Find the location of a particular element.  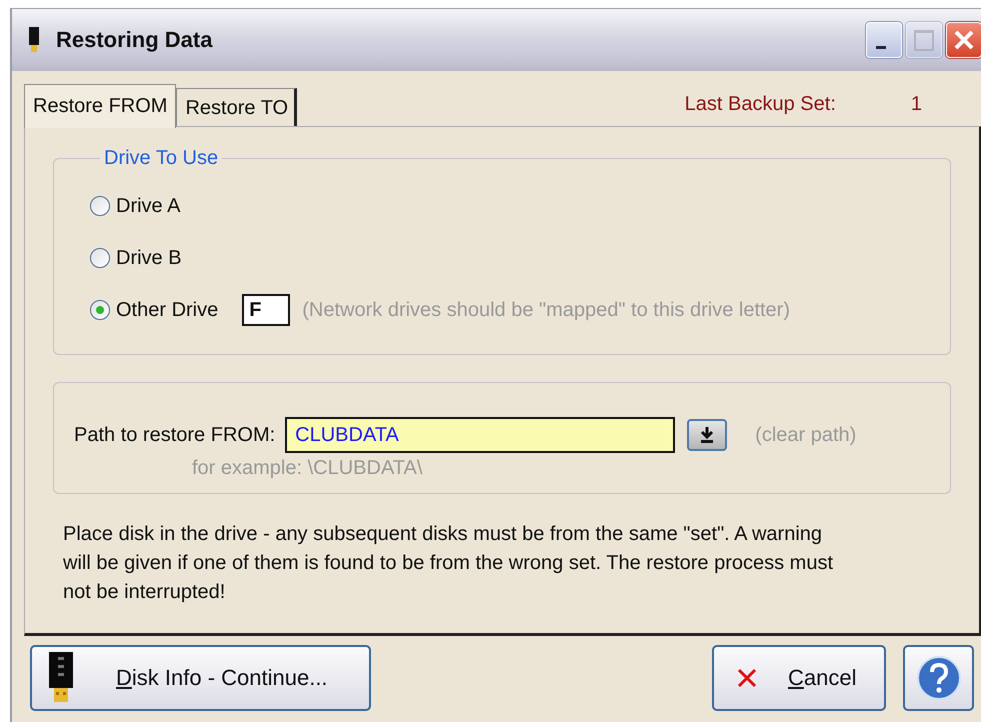

path-example: for example: \CLUBDATA\ is located at coordinates (308, 468).